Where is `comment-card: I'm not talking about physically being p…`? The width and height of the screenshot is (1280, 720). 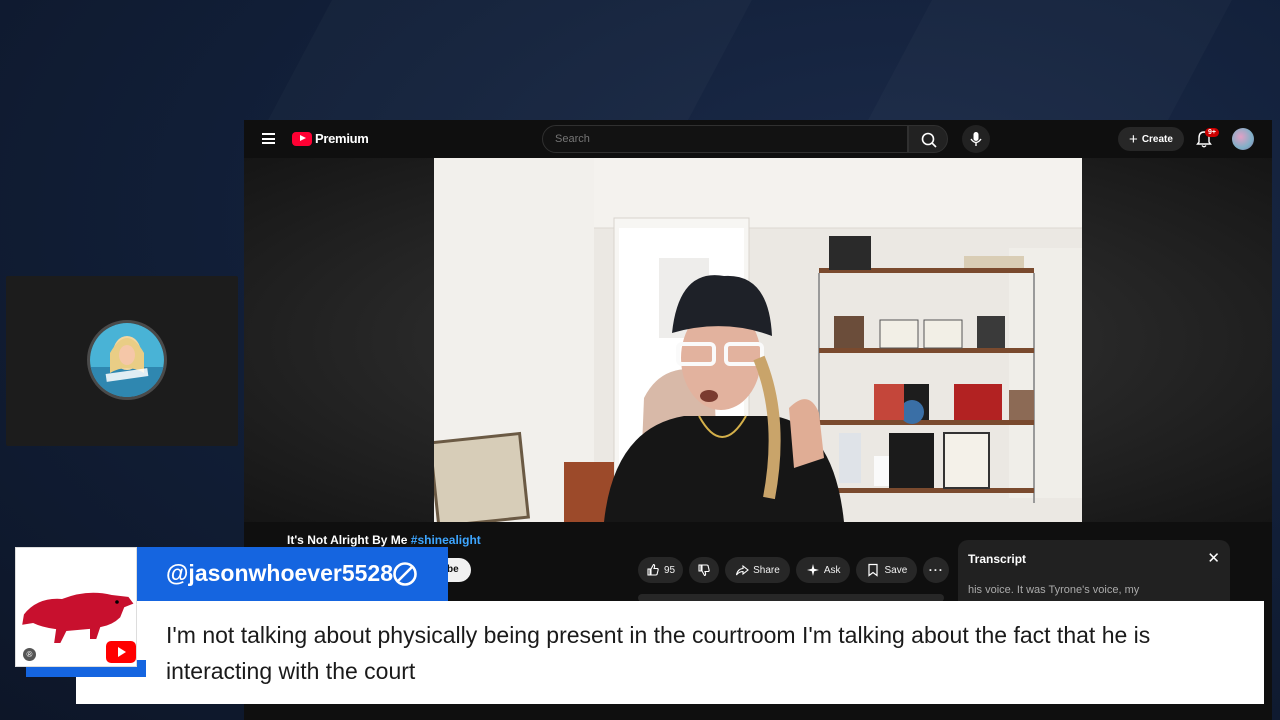
comment-card: I'm not talking about physically being p… is located at coordinates (670, 652).